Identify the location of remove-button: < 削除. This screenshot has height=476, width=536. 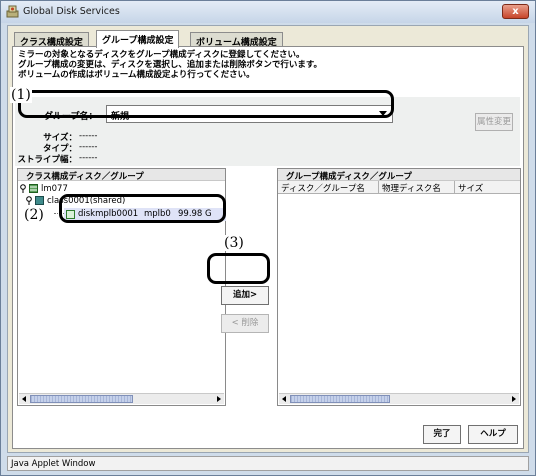
(245, 323).